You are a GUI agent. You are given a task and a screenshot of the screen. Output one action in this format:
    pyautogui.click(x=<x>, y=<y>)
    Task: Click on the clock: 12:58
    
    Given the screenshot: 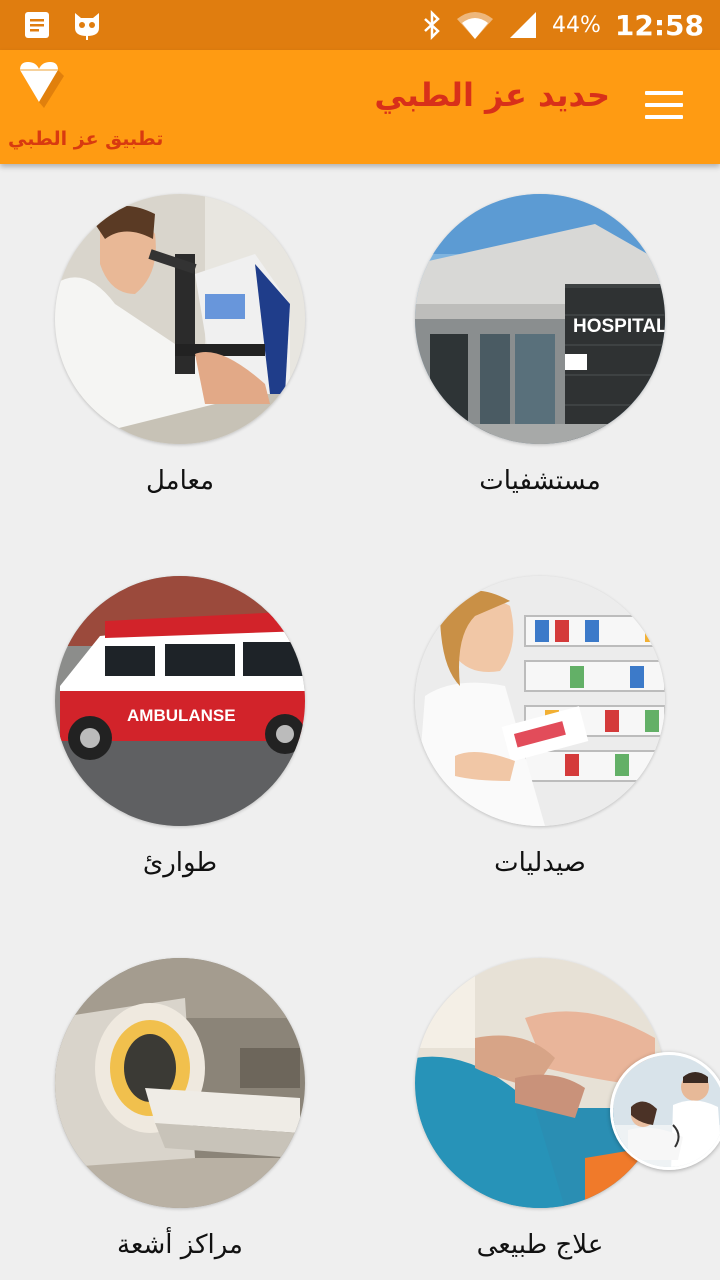 What is the action you would take?
    pyautogui.click(x=659, y=25)
    